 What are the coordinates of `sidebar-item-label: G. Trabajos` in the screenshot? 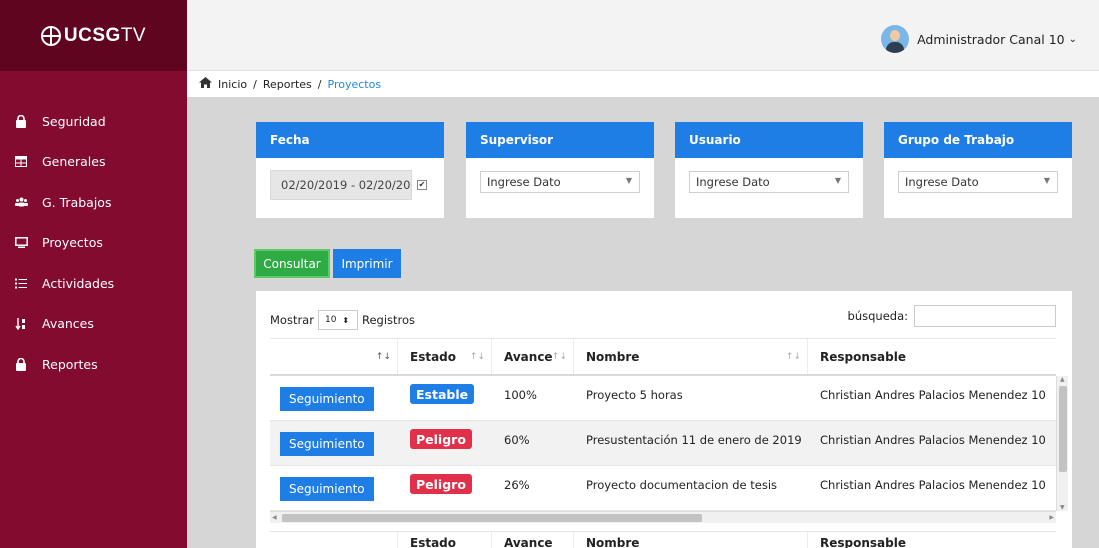 It's located at (77, 202).